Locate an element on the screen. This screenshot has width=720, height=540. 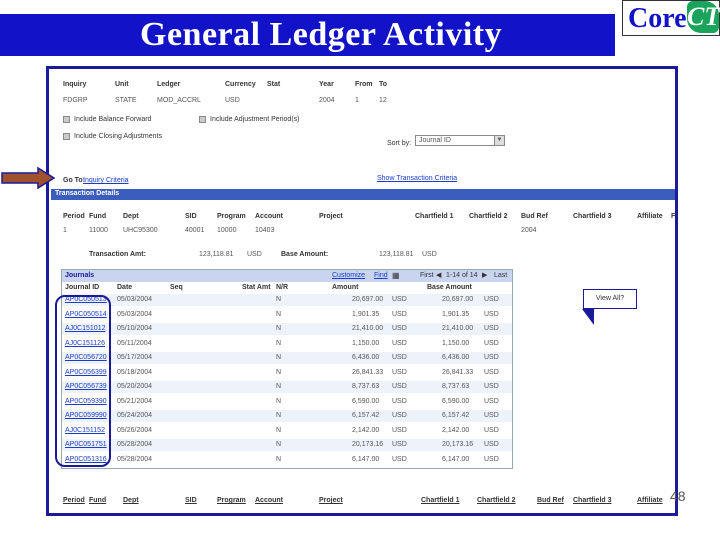
journal-base-amount: 20,173.16 is located at coordinates (458, 444).